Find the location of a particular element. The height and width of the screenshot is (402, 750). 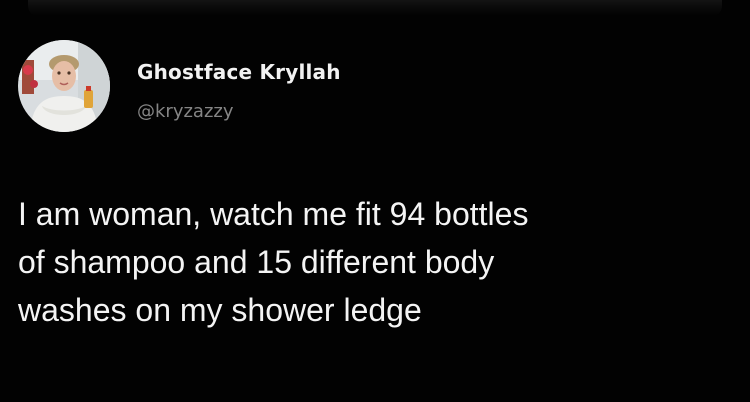

author-handle: @kryzazzy is located at coordinates (185, 111).